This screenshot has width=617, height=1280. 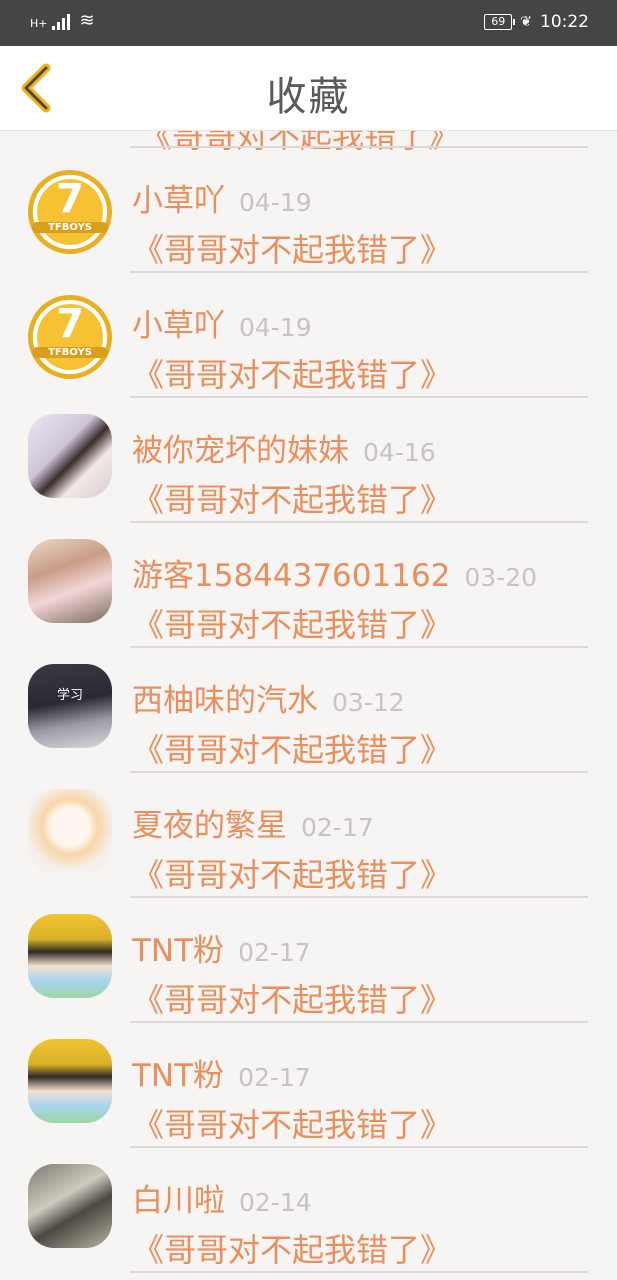 I want to click on clock: 10:22, so click(x=564, y=22).